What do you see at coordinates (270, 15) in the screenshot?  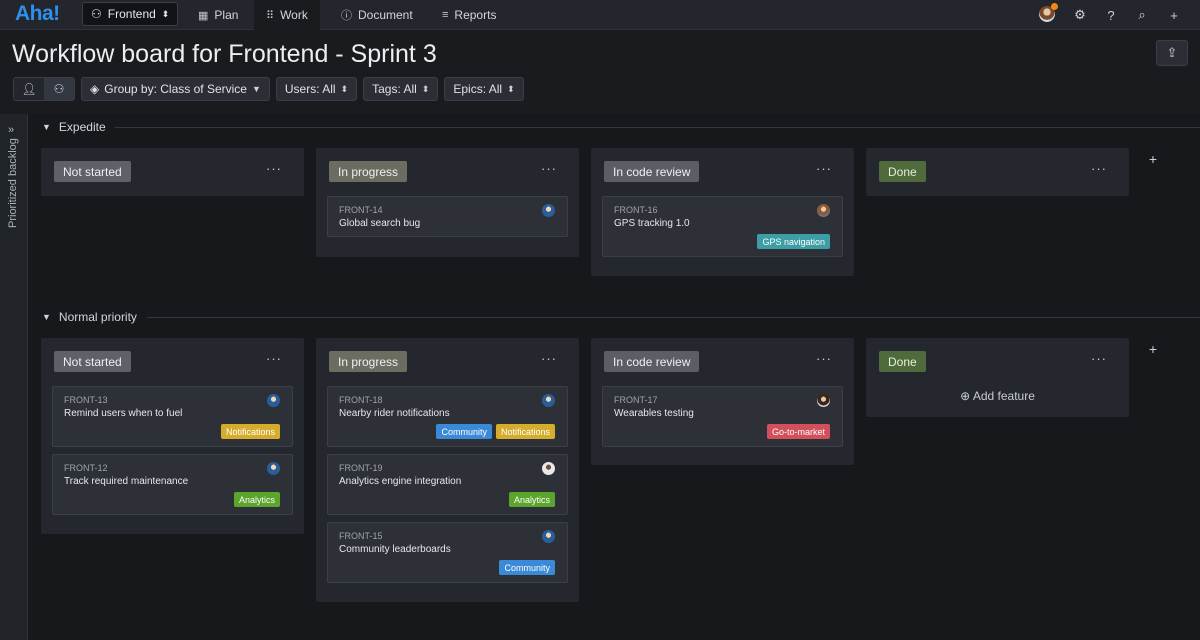 I see `grid-icon: ⠿` at bounding box center [270, 15].